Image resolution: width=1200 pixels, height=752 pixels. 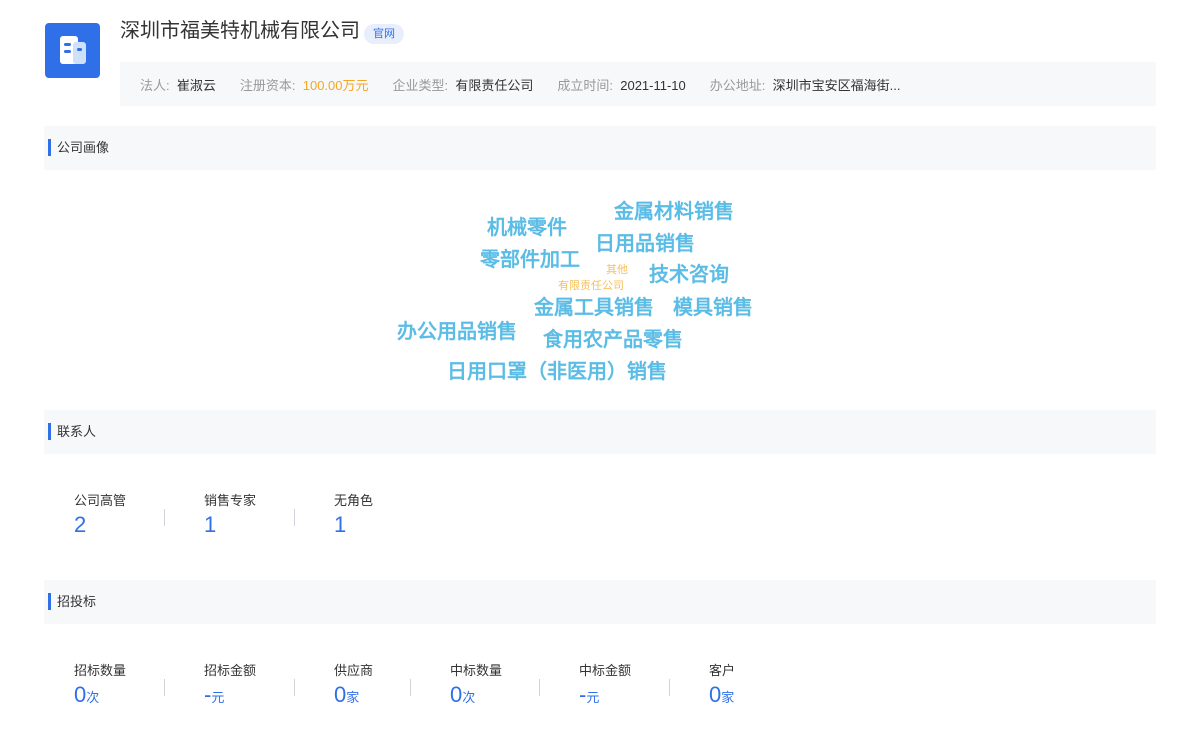 What do you see at coordinates (80, 524) in the screenshot?
I see `stat-value: 2` at bounding box center [80, 524].